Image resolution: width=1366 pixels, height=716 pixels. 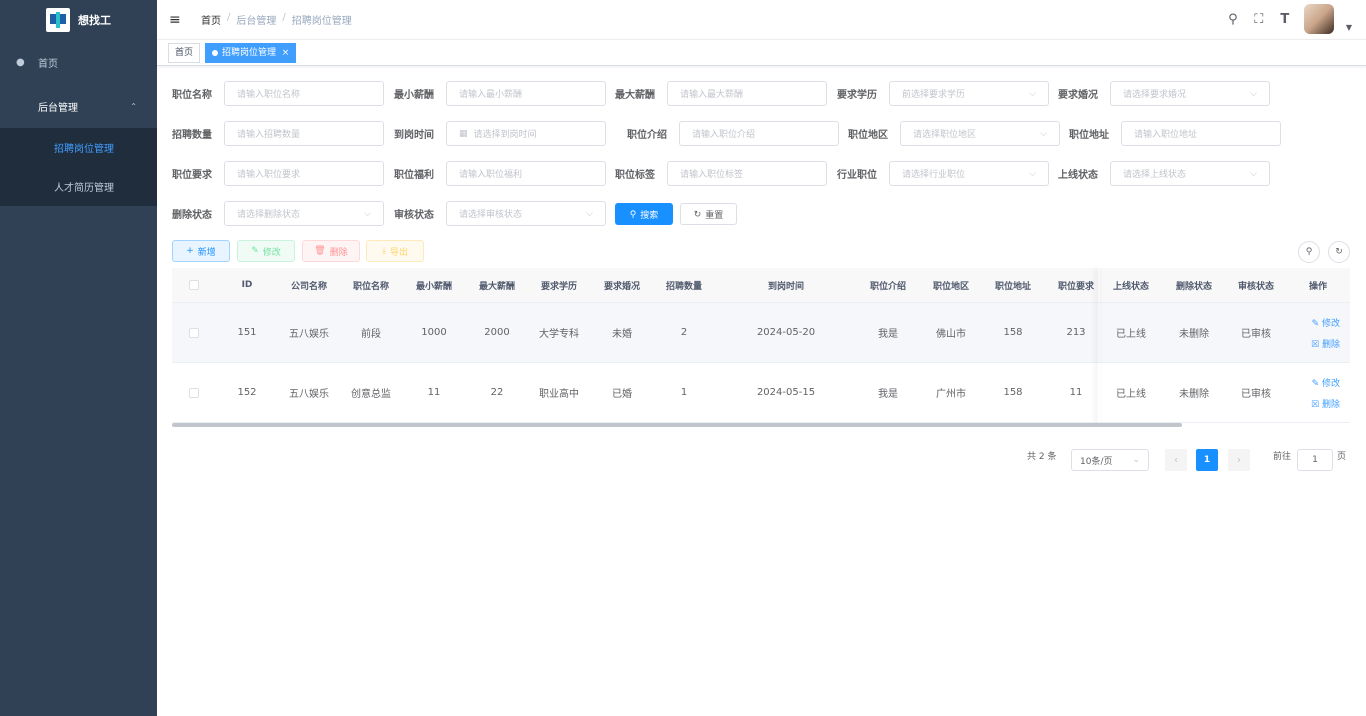 What do you see at coordinates (526, 133) in the screenshot?
I see `date-picker: ▦ 请选择到岗时间` at bounding box center [526, 133].